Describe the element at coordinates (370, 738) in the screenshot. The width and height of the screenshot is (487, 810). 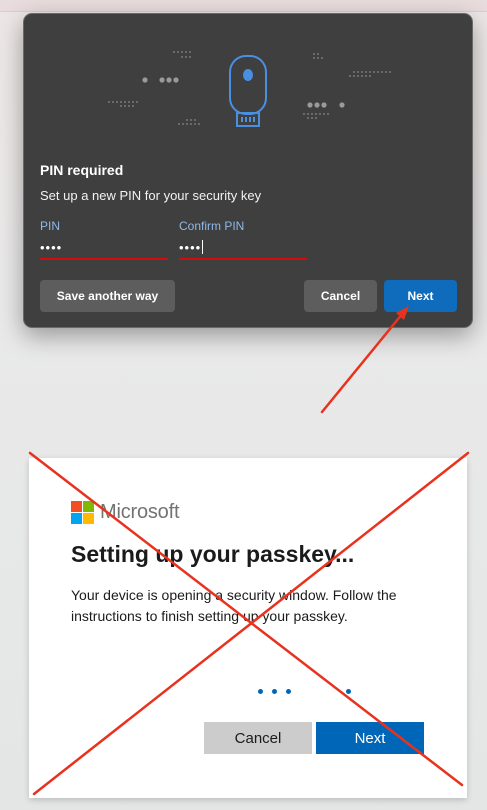
I see `ms-next-button: Next` at that location.